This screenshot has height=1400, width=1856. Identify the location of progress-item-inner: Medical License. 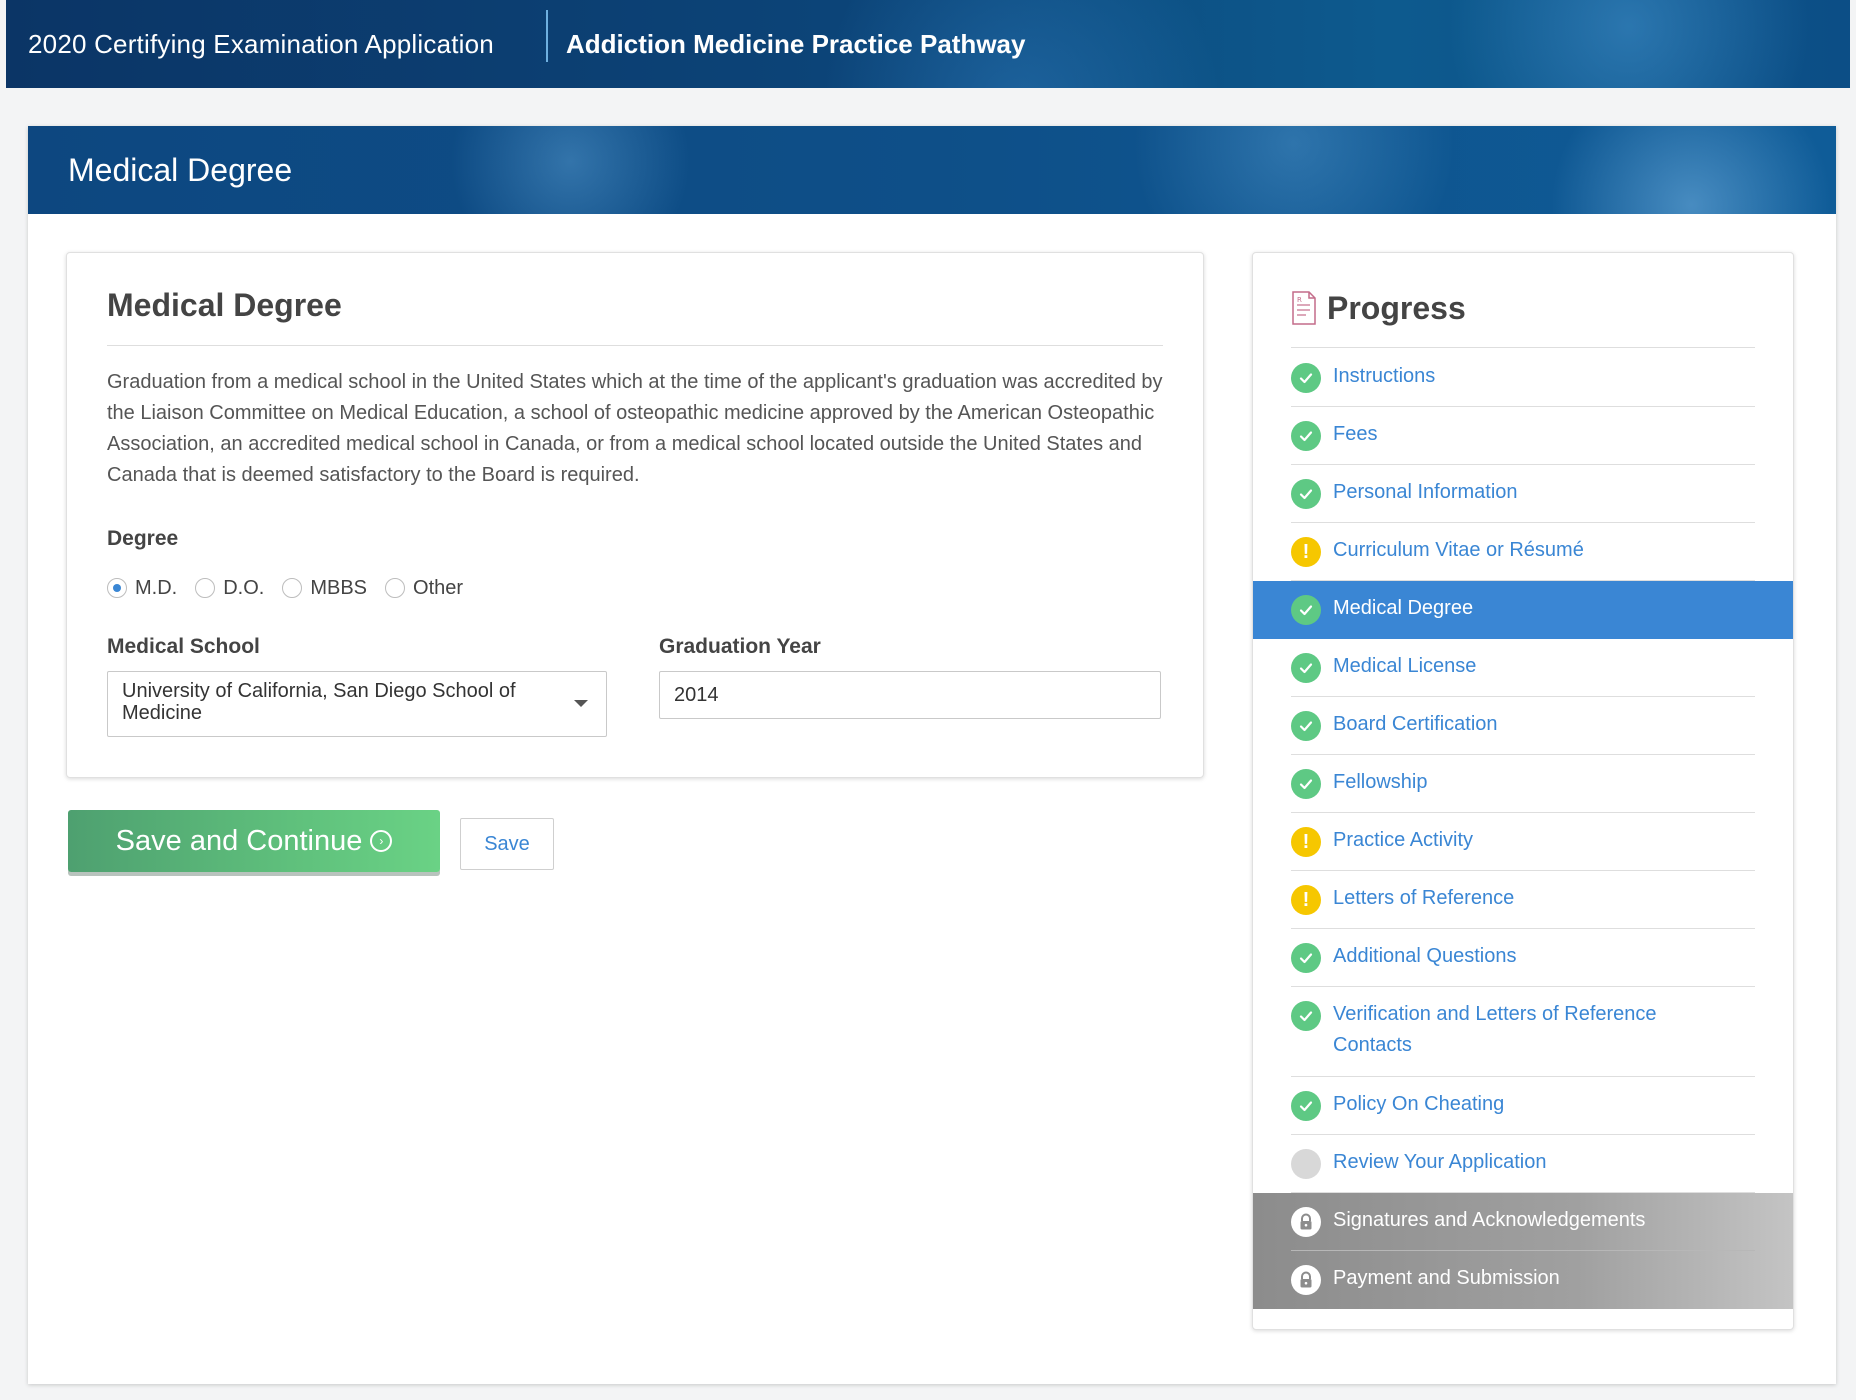
(1523, 668).